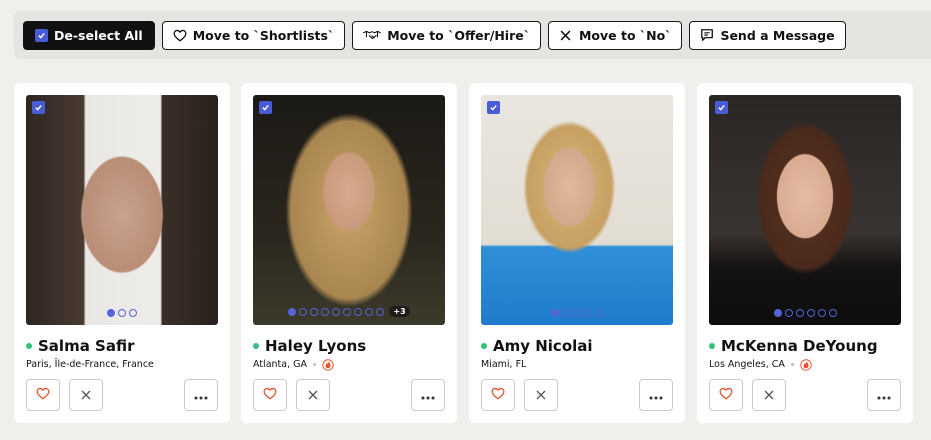 Image resolution: width=931 pixels, height=440 pixels. I want to click on move-to-offer-hire-button: Move to `Offer/Hire`, so click(446, 35).